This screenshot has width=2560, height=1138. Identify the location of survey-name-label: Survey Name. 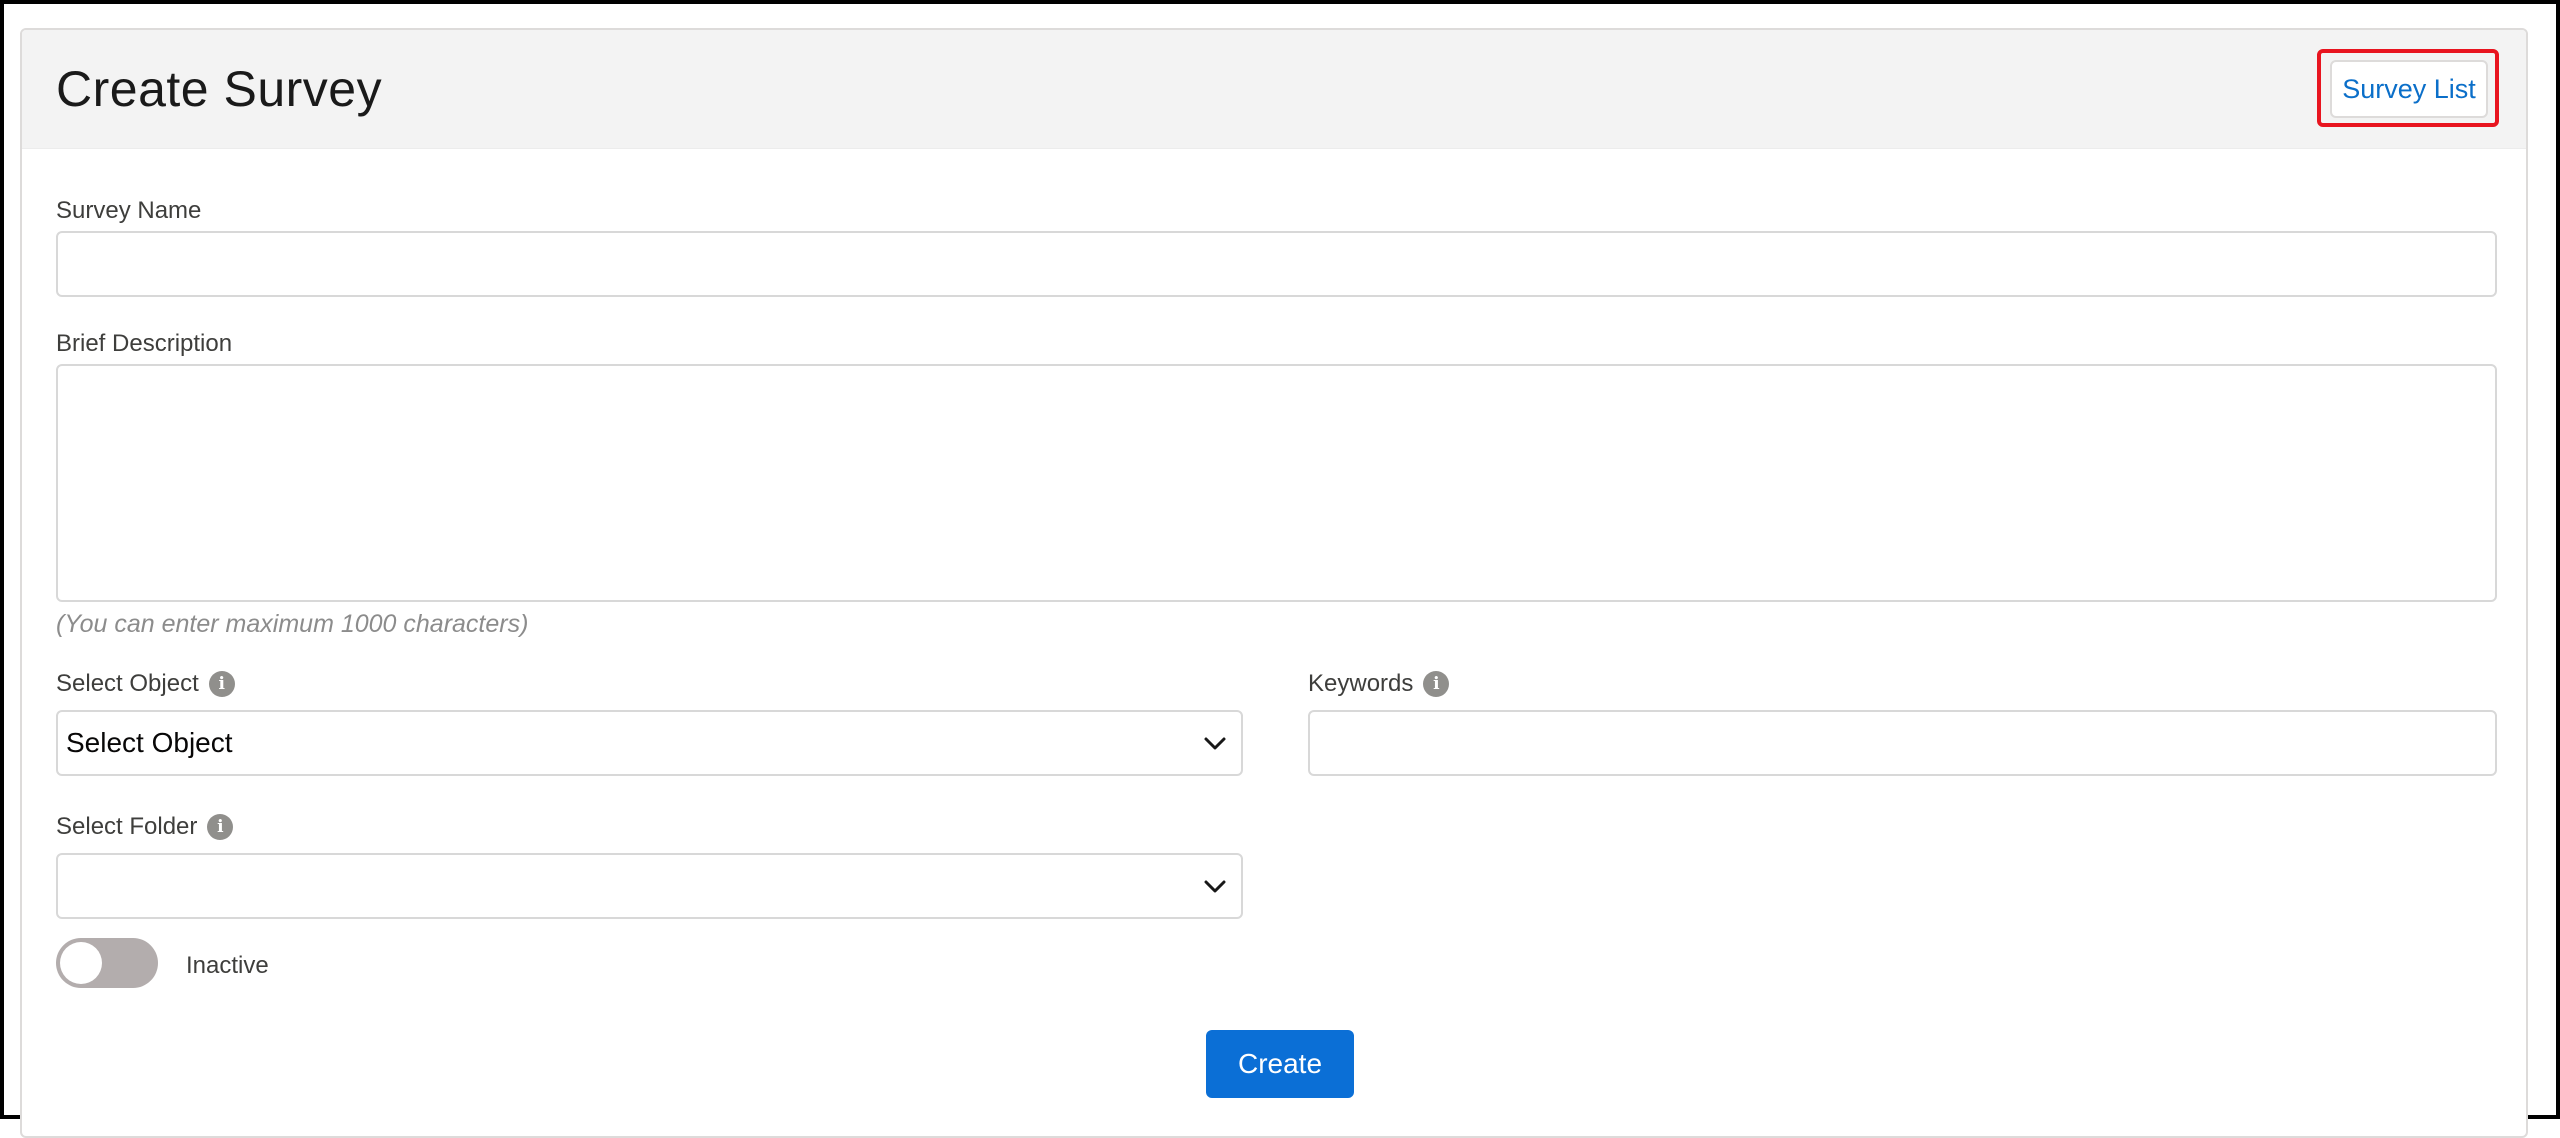
(128, 211).